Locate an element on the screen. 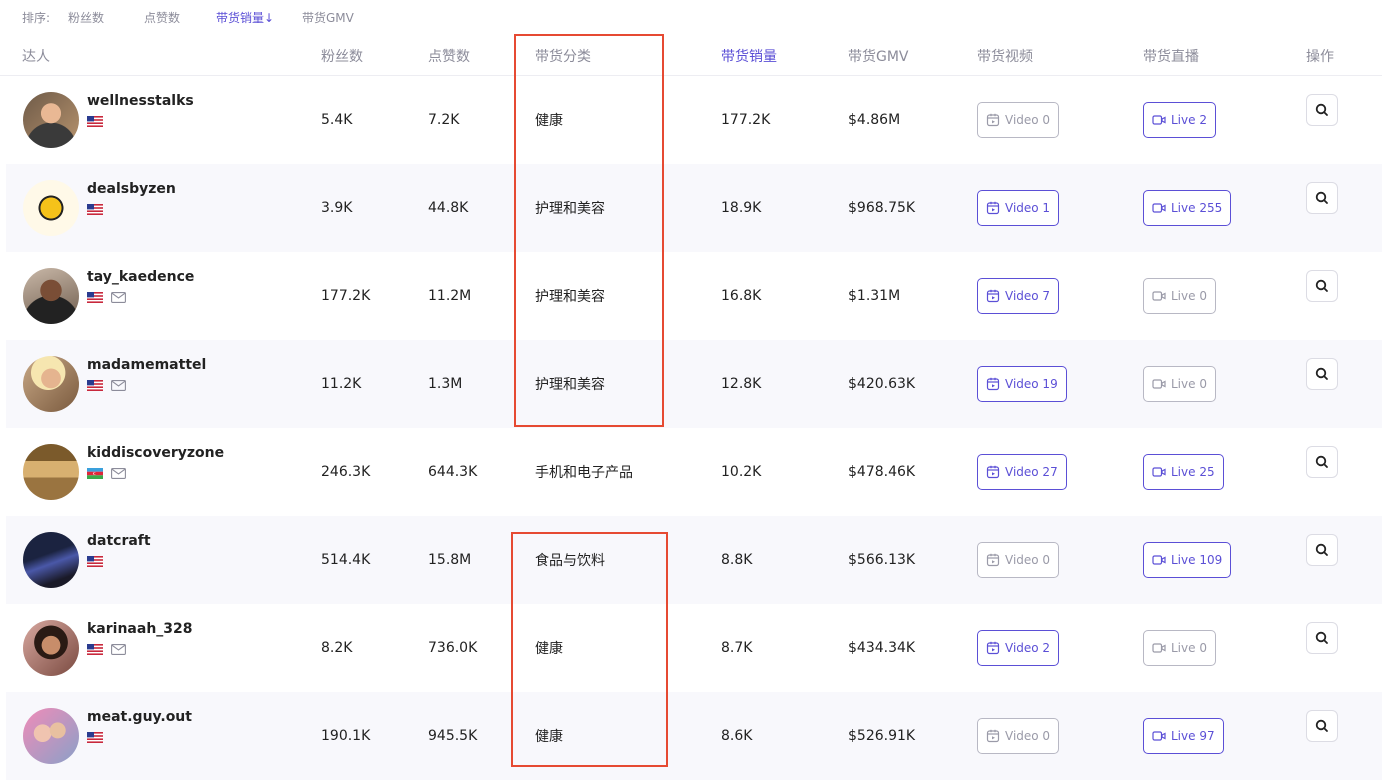 This screenshot has height=780, width=1382. sort-option-gmv: 带货GMV is located at coordinates (328, 17).